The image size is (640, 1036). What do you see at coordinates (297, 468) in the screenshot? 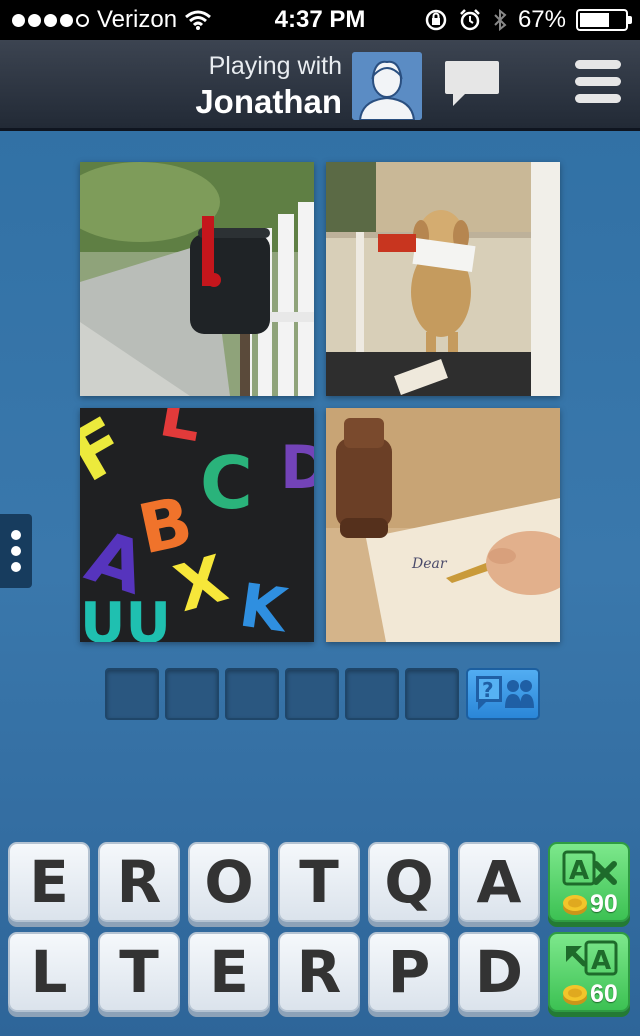
I see `svg-text: D` at bounding box center [297, 468].